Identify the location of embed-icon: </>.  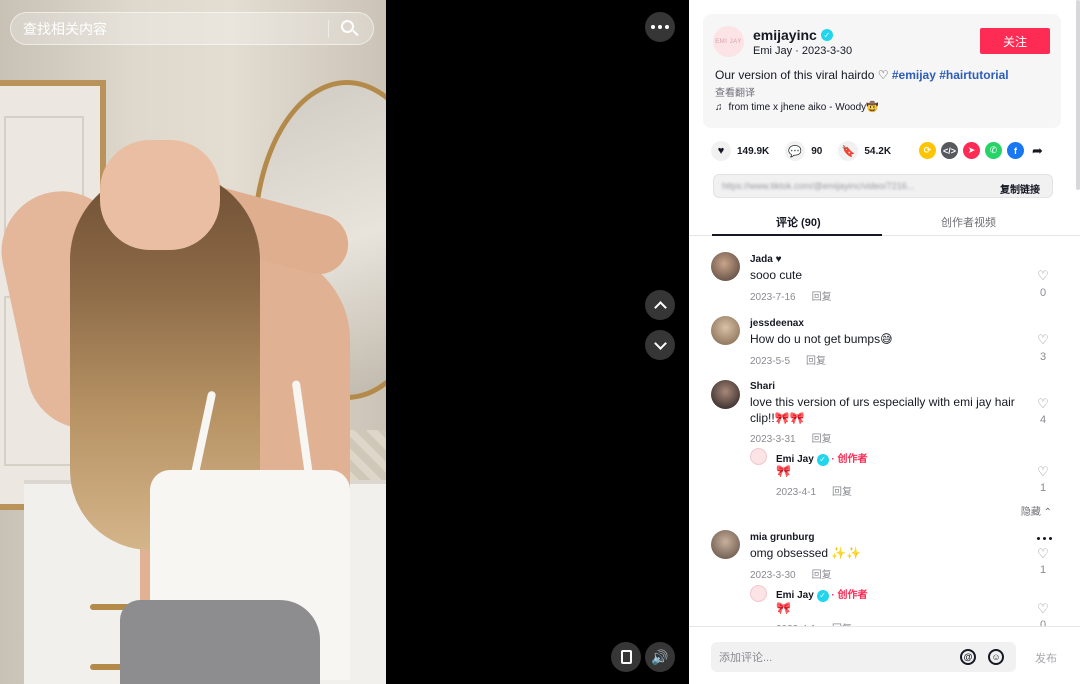
(949, 150).